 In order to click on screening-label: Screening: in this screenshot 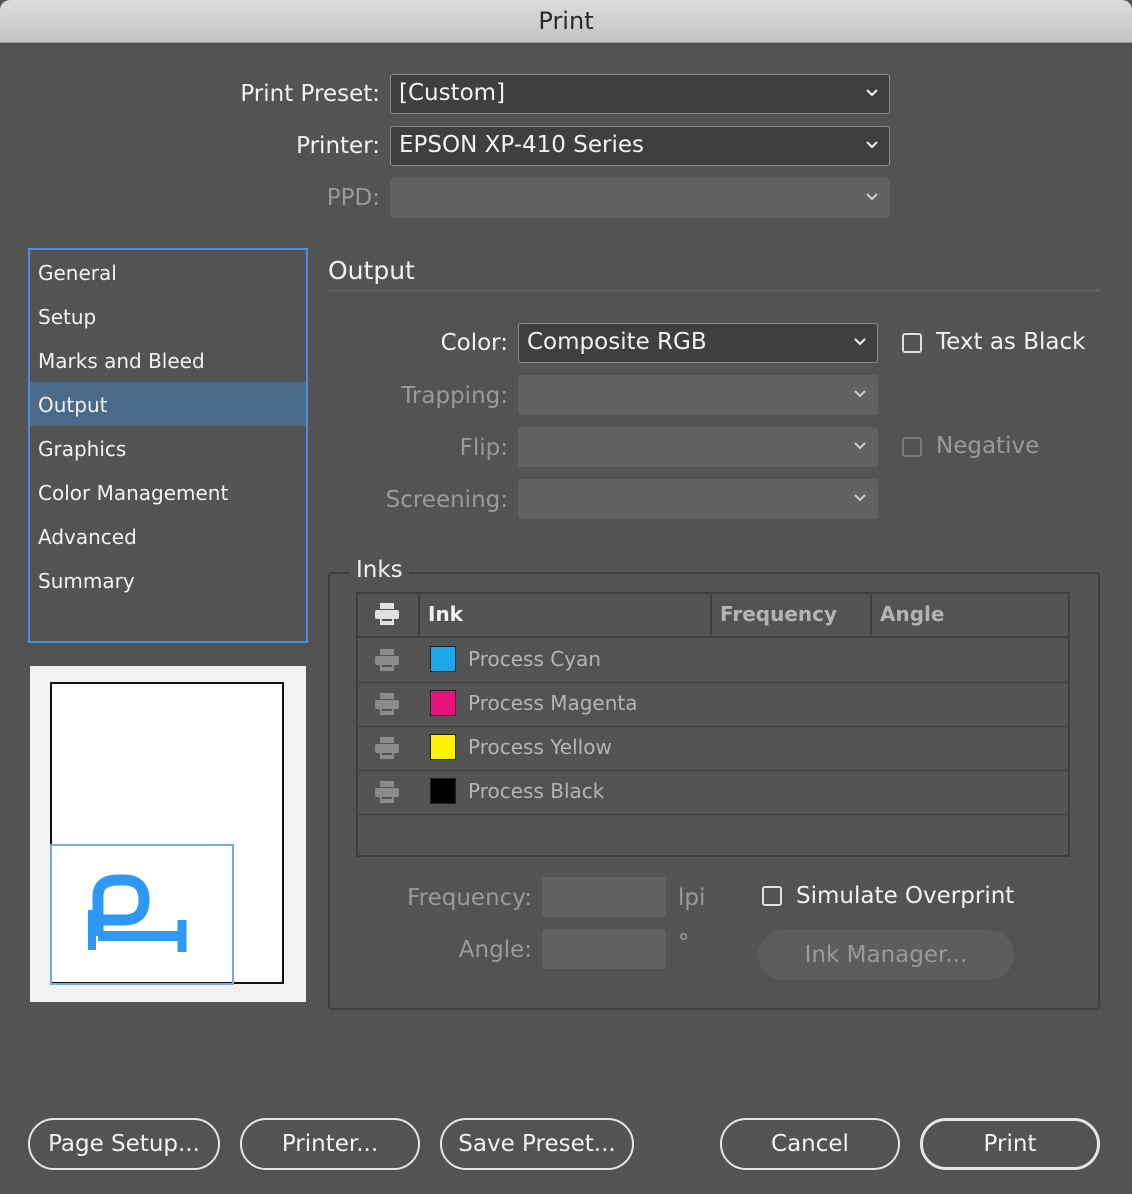, I will do `click(446, 500)`.